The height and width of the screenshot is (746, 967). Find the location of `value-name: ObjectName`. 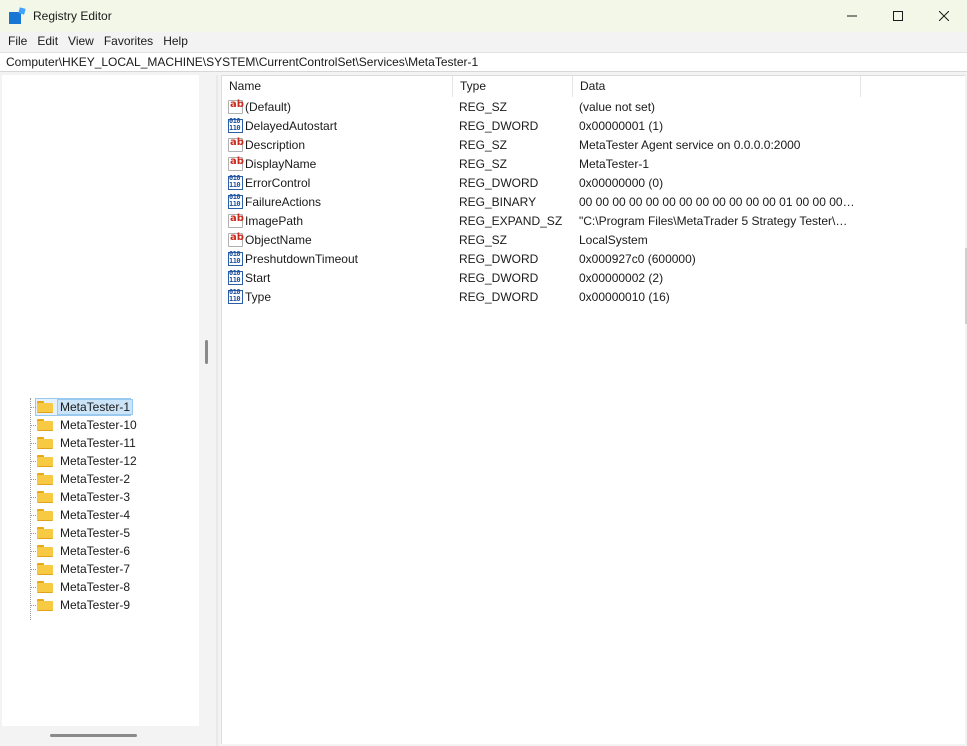

value-name: ObjectName is located at coordinates (278, 240).